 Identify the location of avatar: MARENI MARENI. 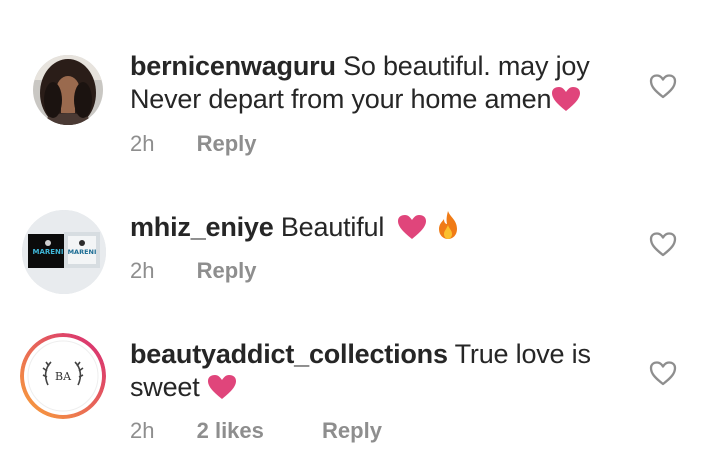
(64, 252).